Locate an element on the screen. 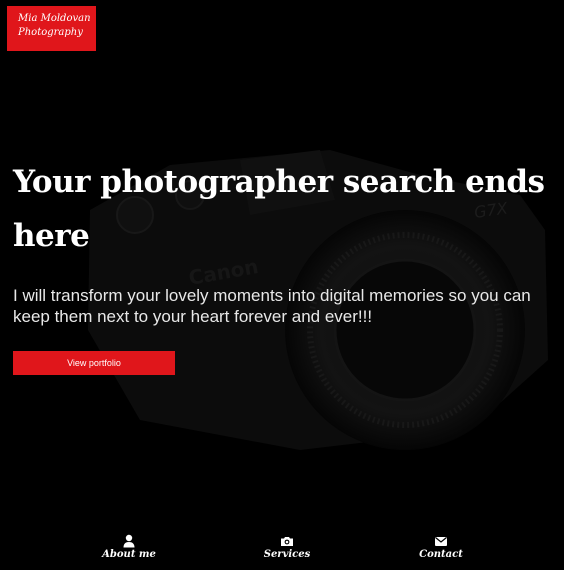 Image resolution: width=564 pixels, height=570 pixels. brand-tagline: Photography is located at coordinates (50, 32).